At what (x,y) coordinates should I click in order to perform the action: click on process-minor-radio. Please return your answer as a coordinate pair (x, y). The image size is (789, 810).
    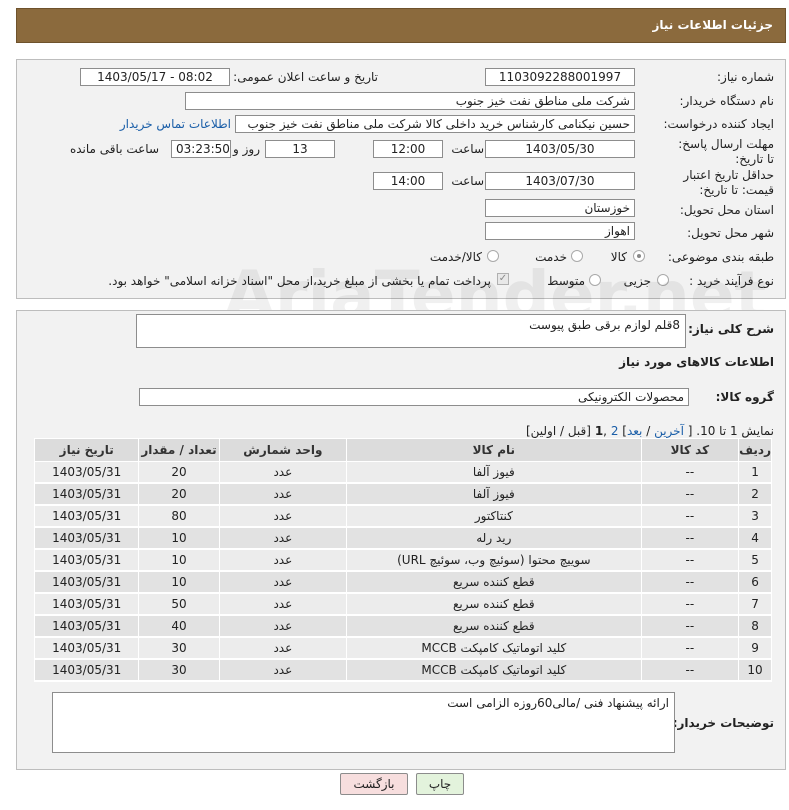
    Looking at the image, I should click on (663, 280).